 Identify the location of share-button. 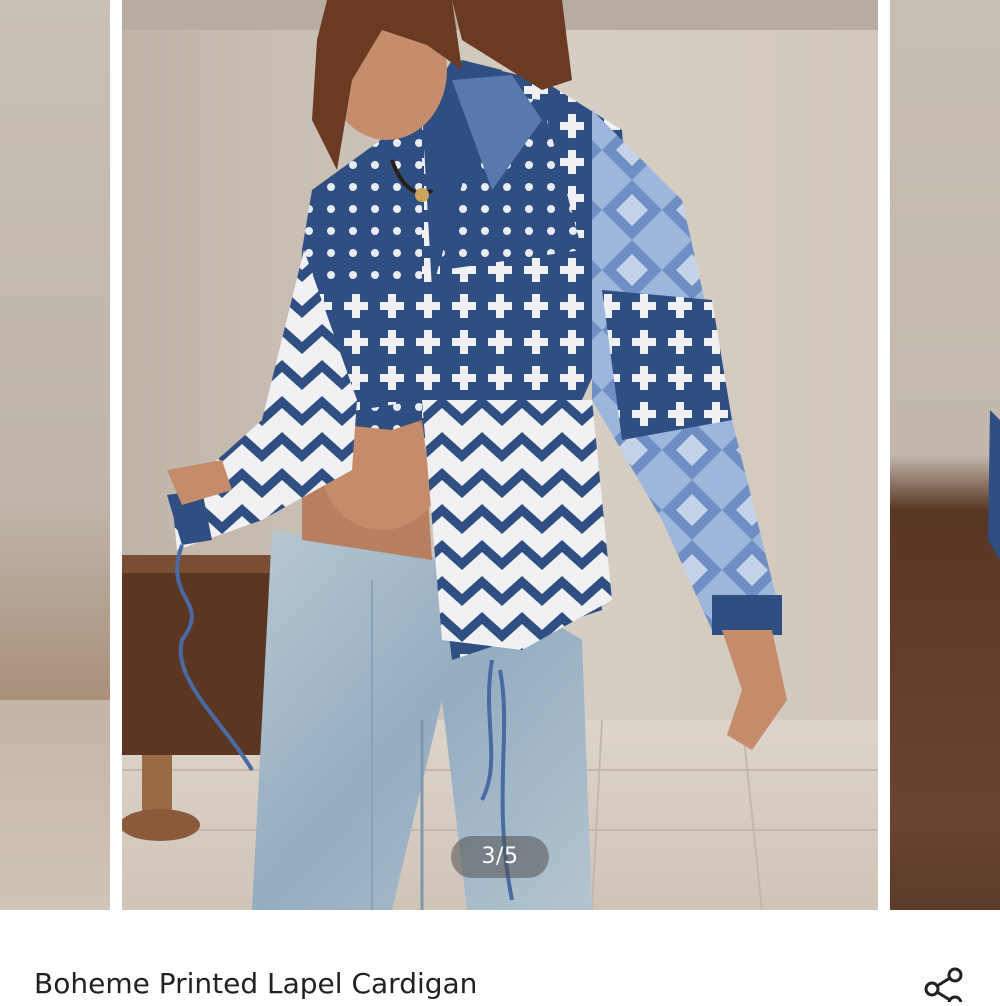
(943, 984).